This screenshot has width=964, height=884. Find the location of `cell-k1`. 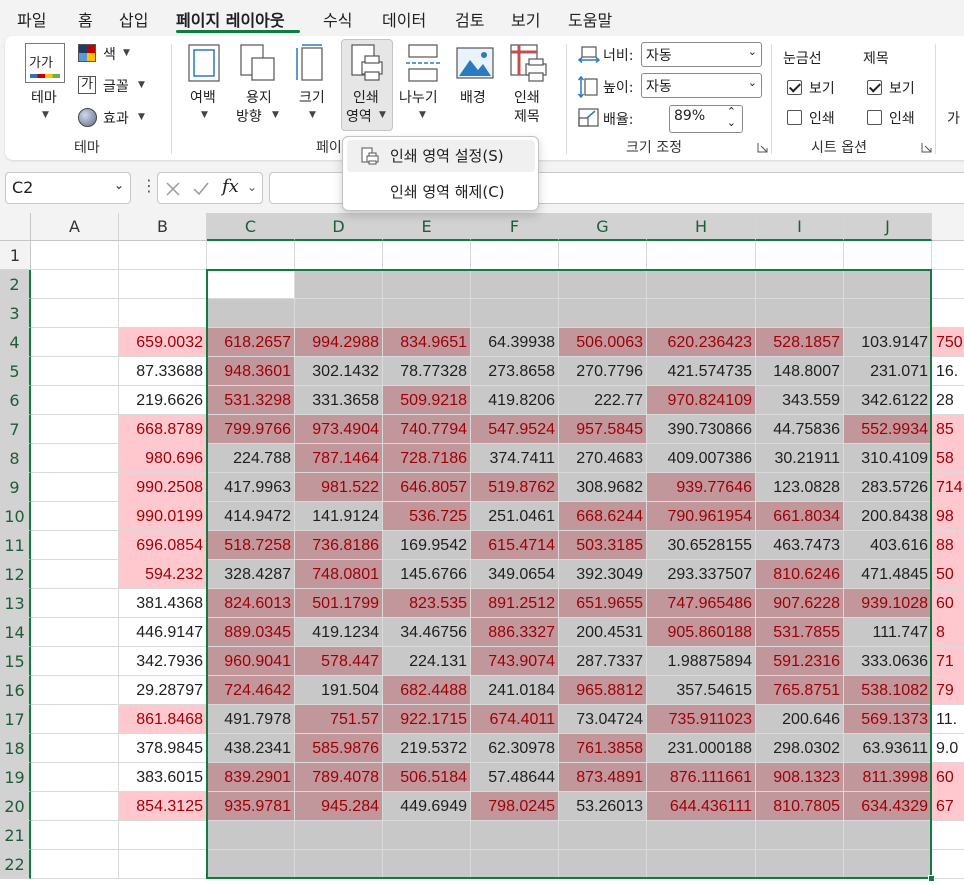

cell-k1 is located at coordinates (948, 255).